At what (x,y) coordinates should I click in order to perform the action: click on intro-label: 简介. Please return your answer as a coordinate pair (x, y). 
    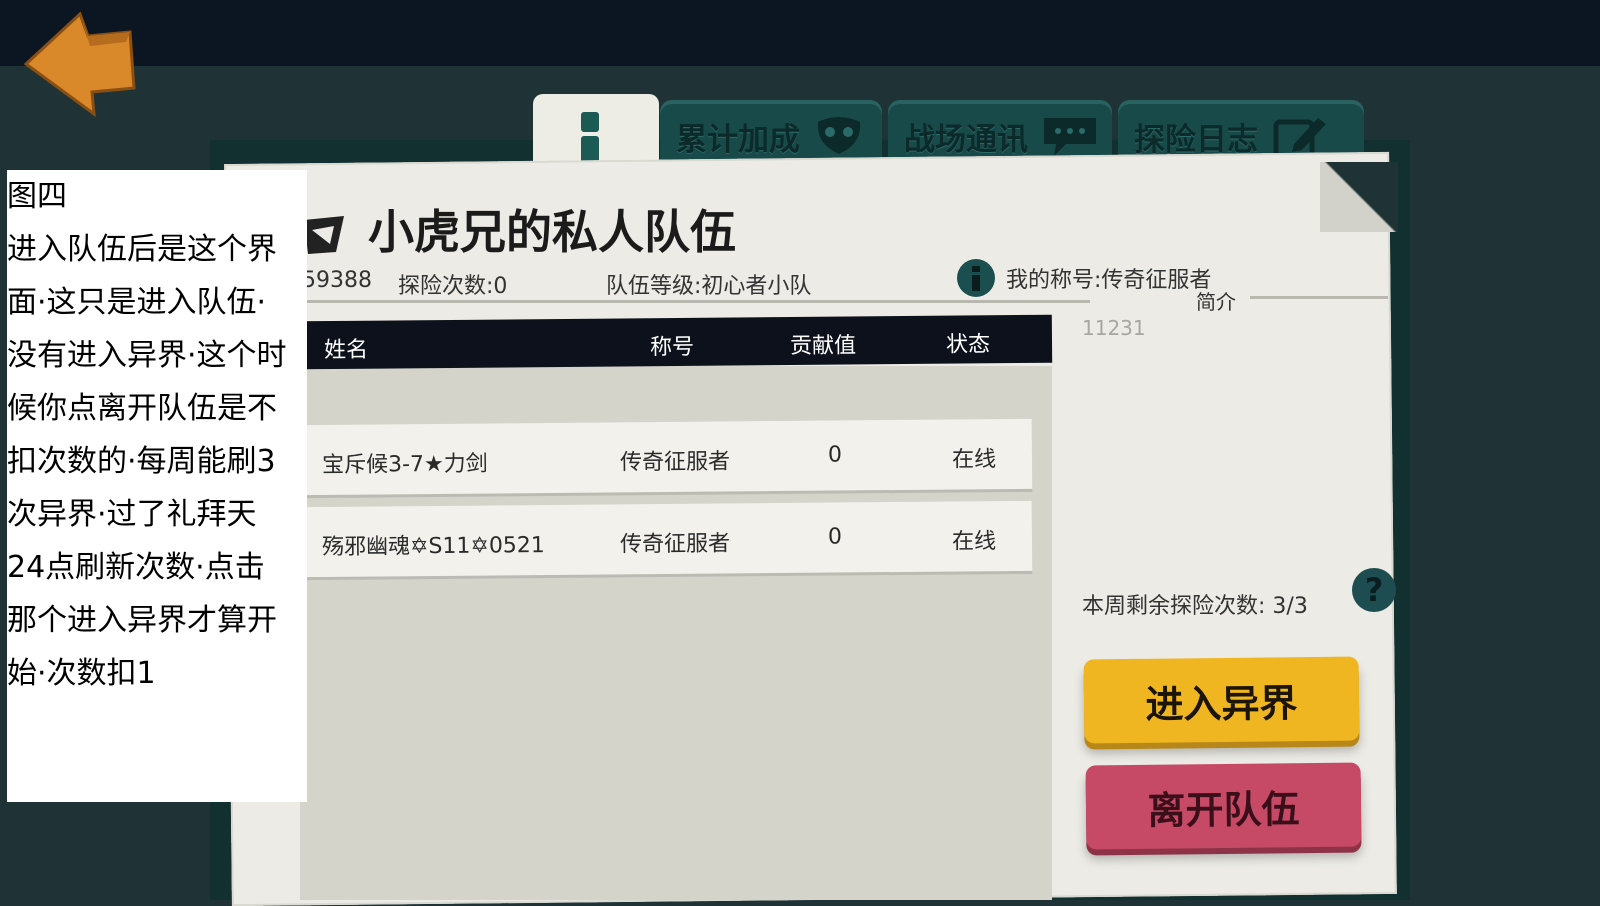
    Looking at the image, I should click on (1216, 302).